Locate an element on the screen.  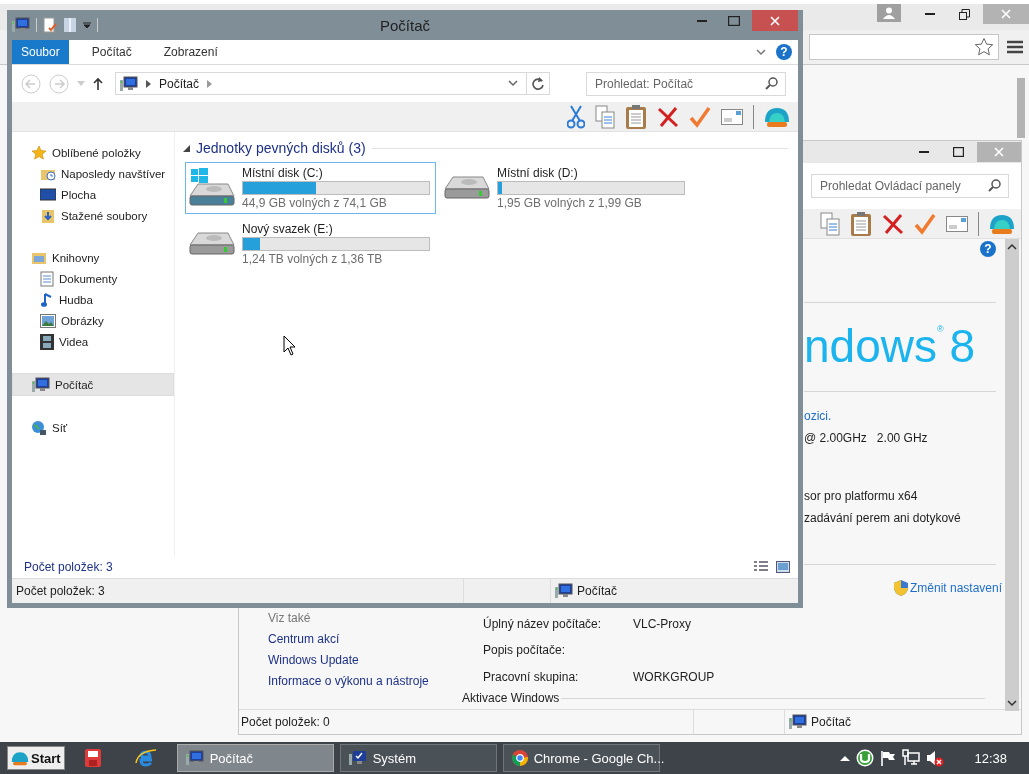
up-arrow-icon is located at coordinates (98, 83).